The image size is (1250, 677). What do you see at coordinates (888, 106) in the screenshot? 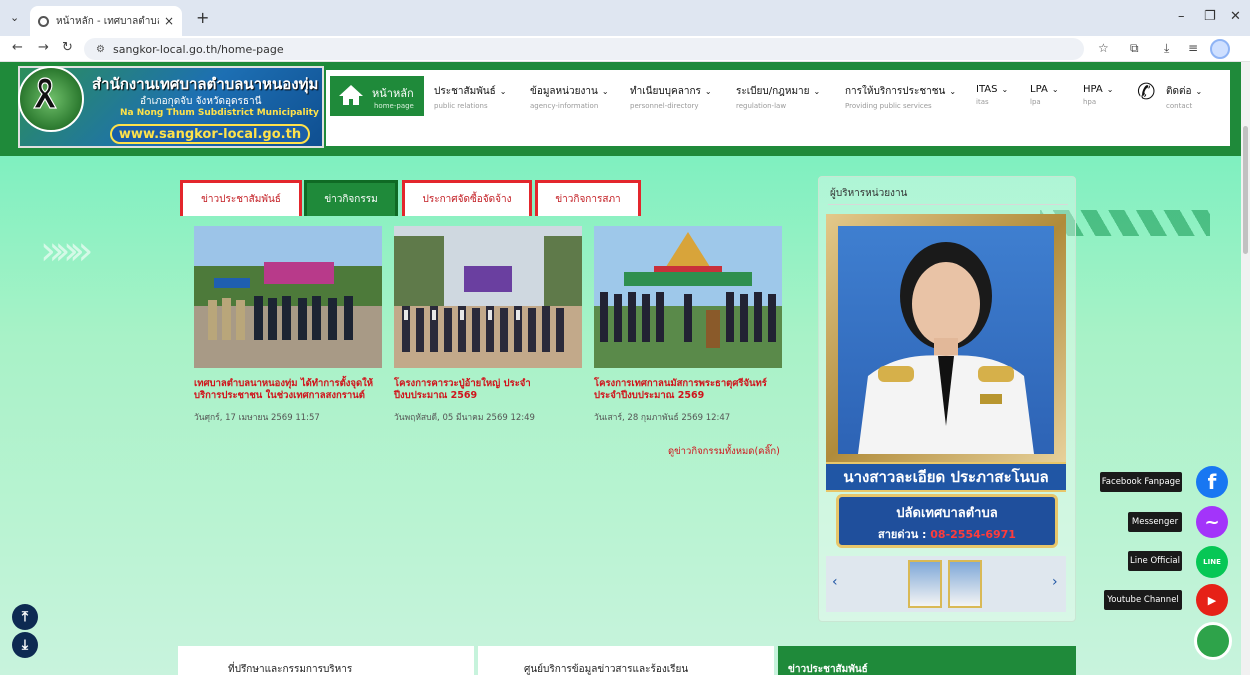
I see `menu-sub: Providing public services` at bounding box center [888, 106].